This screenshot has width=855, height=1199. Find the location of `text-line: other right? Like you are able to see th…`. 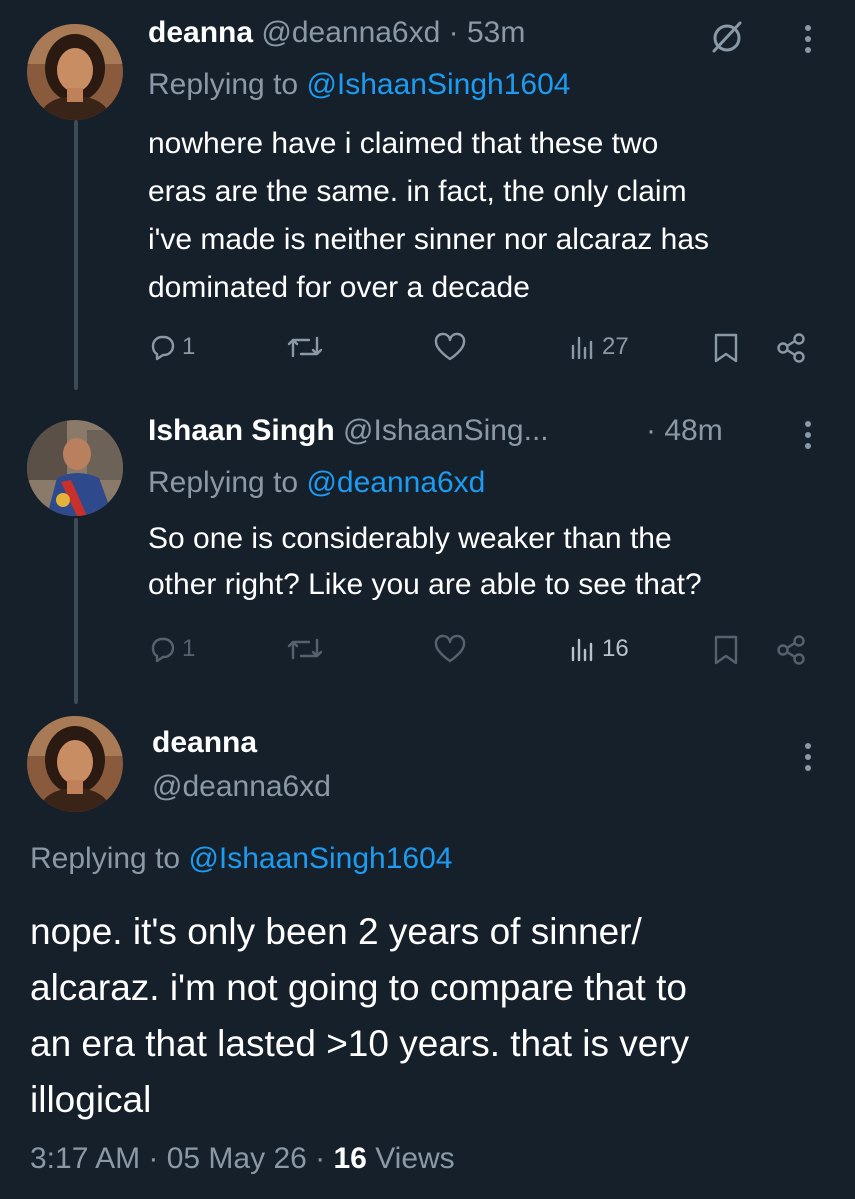

text-line: other right? Like you are able to see th… is located at coordinates (425, 584).